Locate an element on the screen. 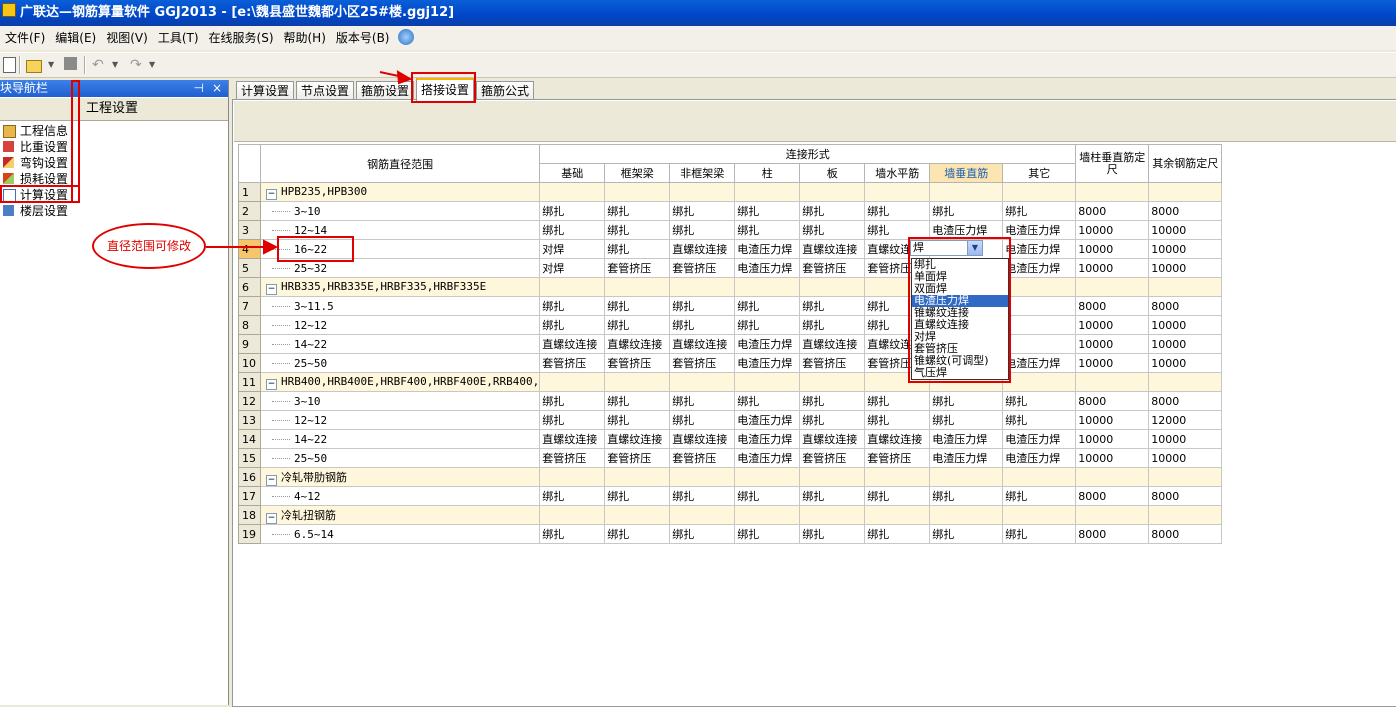 This screenshot has width=1396, height=707. connection-type-select: 焊 ▼ is located at coordinates (946, 248).